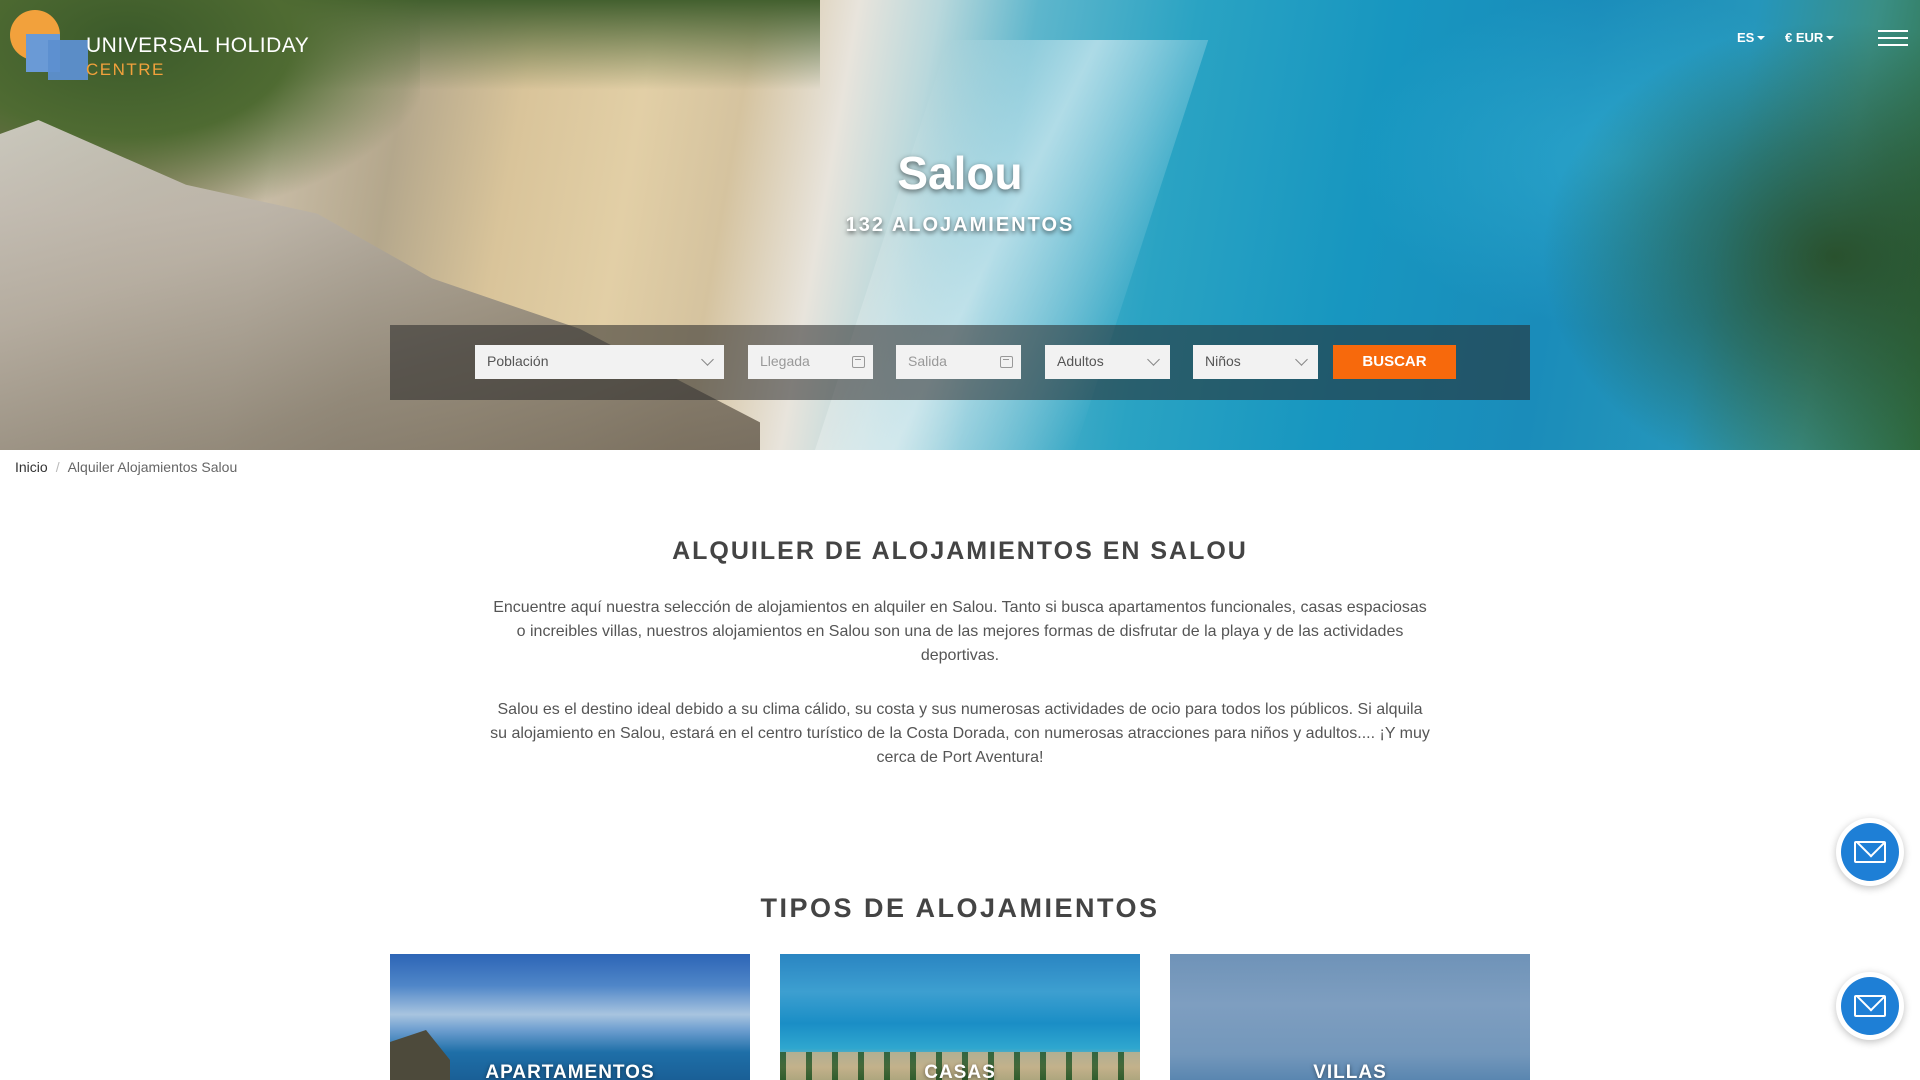 Image resolution: width=1920 pixels, height=1080 pixels. What do you see at coordinates (125, 69) in the screenshot?
I see `logo-text-sub: CENTRE` at bounding box center [125, 69].